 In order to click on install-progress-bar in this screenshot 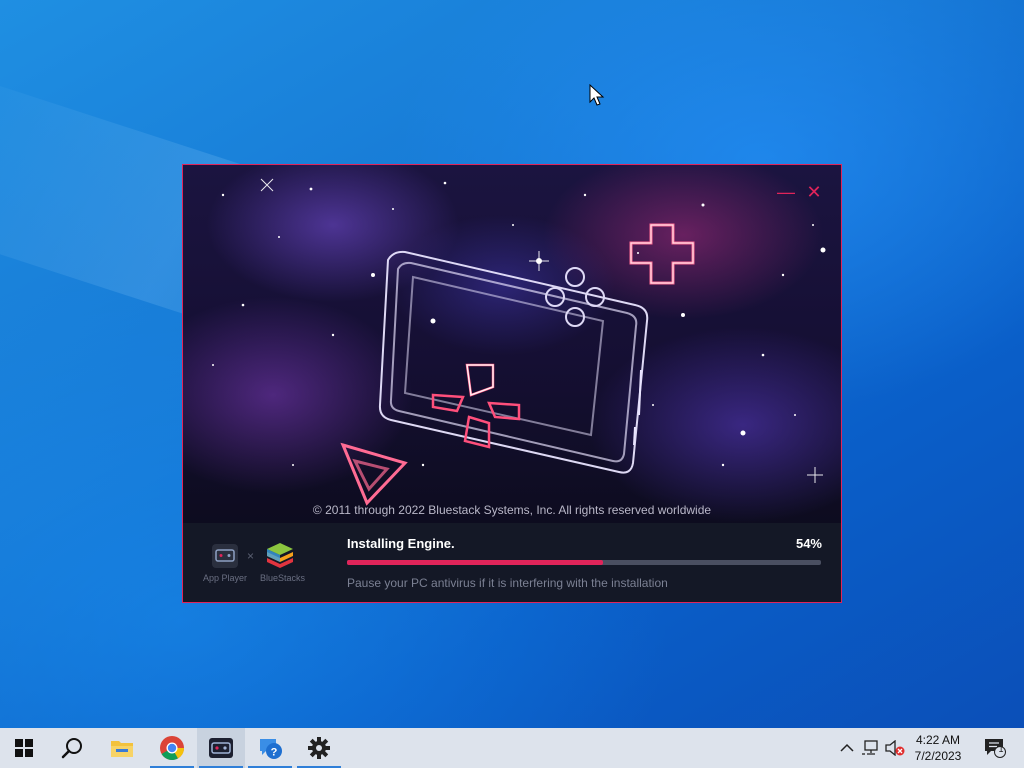, I will do `click(584, 562)`.